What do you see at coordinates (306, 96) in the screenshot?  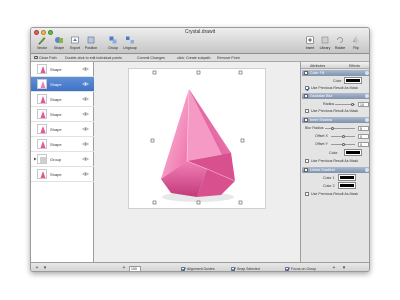 I see `gaussian-blur-enabled-checkbox` at bounding box center [306, 96].